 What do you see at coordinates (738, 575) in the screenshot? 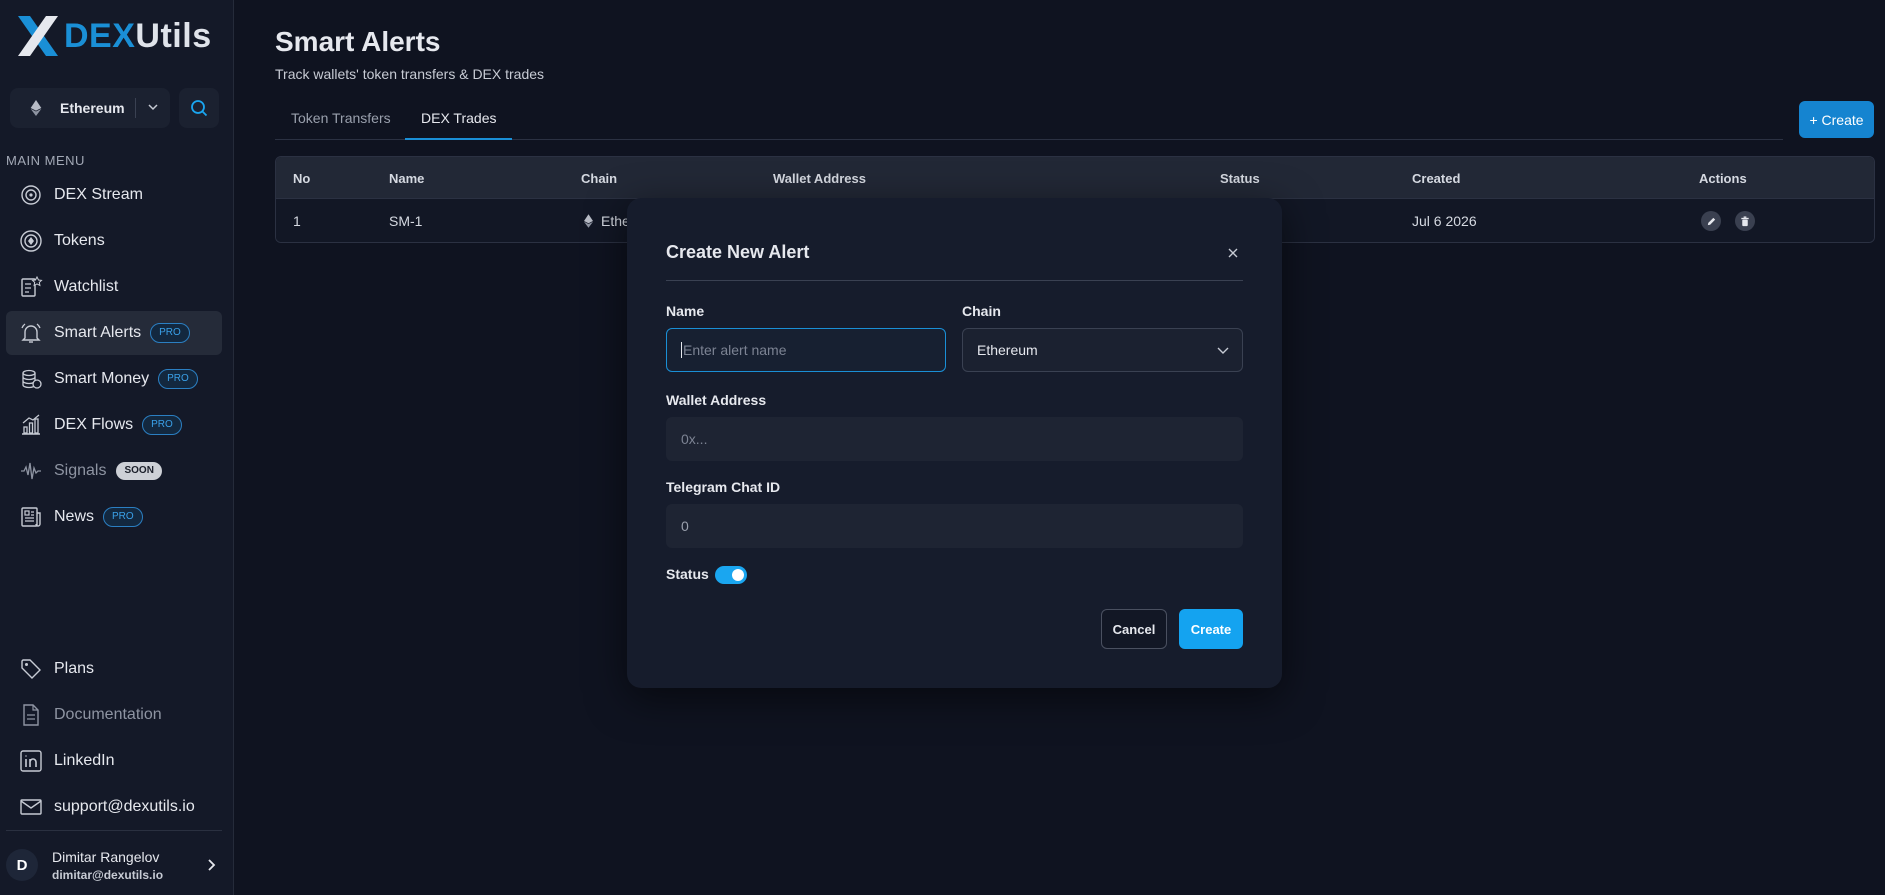
I see `toggle-knob` at bounding box center [738, 575].